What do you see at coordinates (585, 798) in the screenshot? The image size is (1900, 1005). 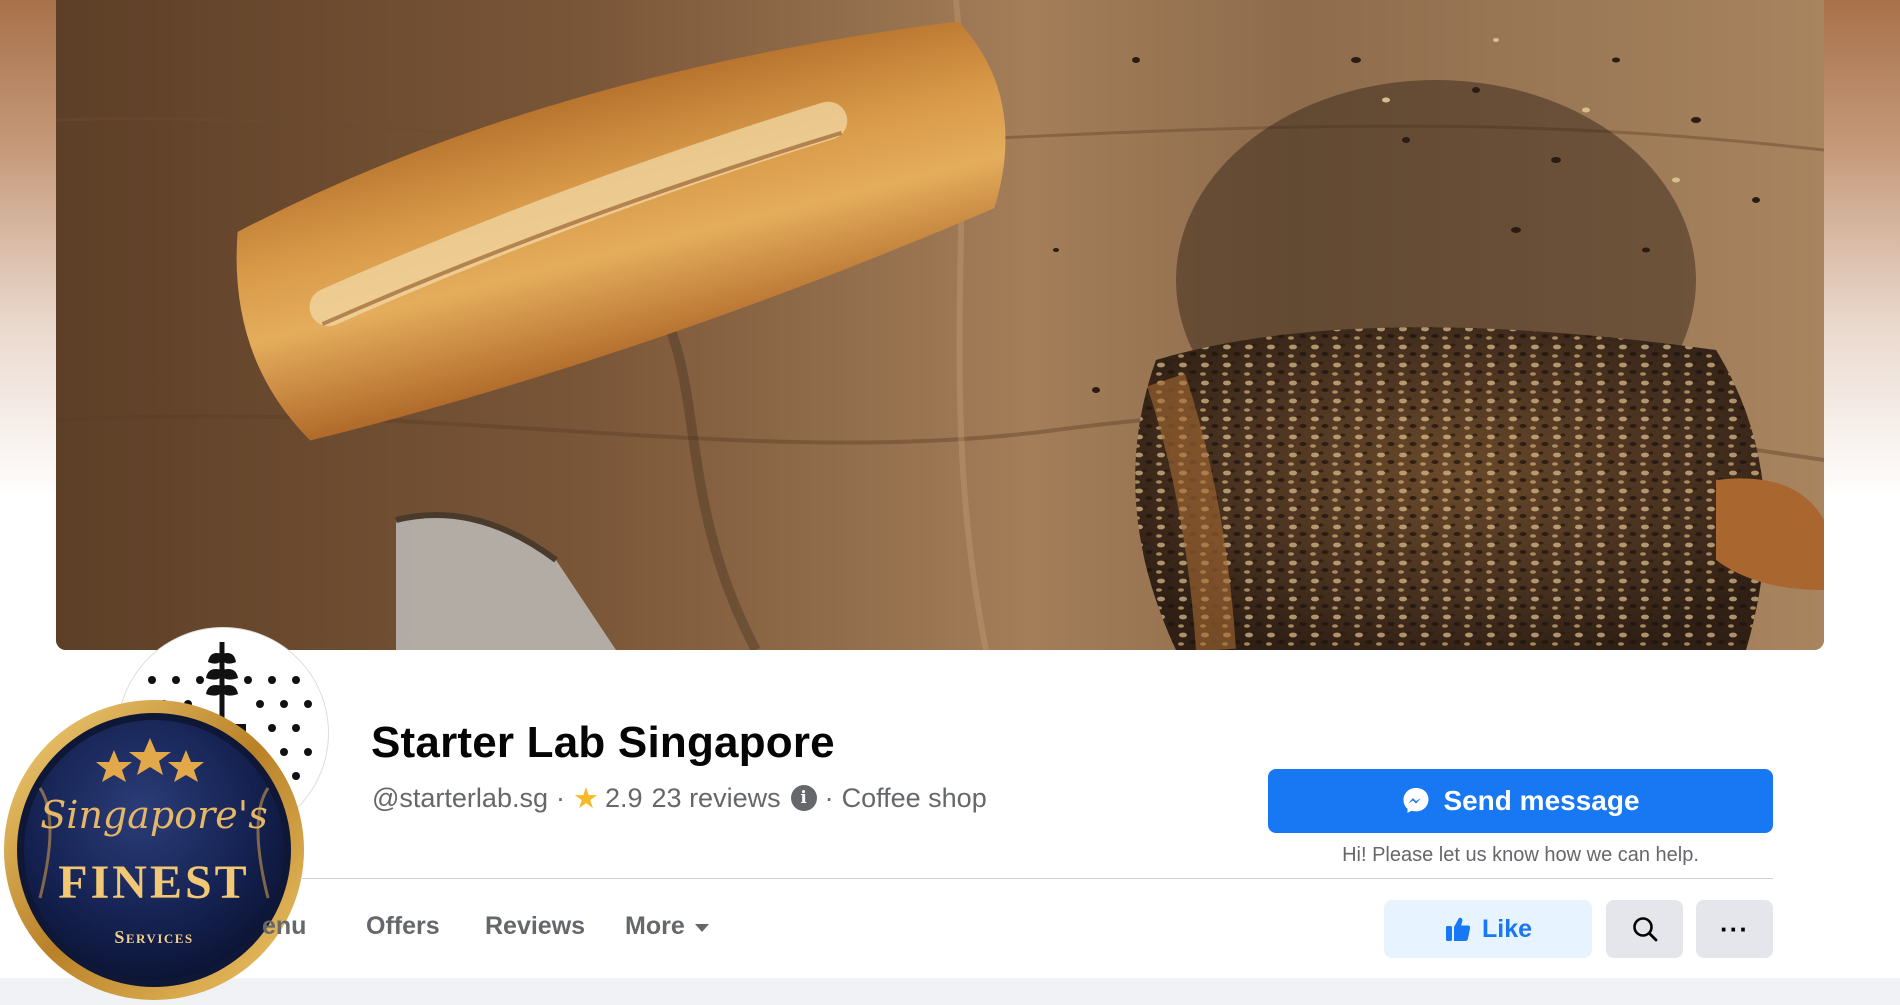 I see `star-icon: ★` at bounding box center [585, 798].